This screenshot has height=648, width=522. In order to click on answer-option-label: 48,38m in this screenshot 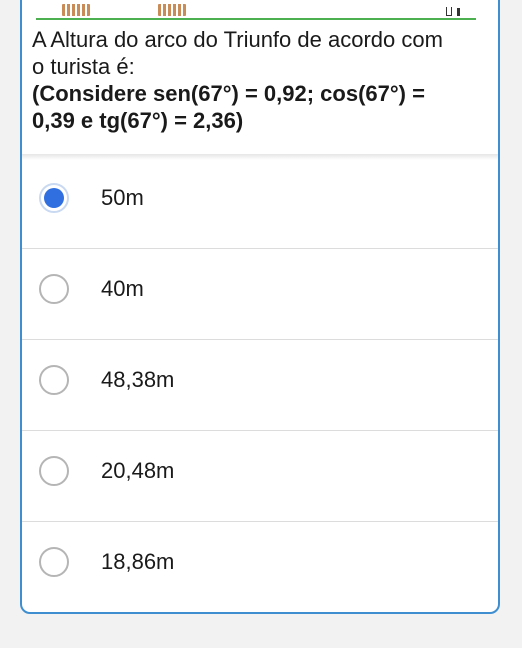, I will do `click(138, 379)`.